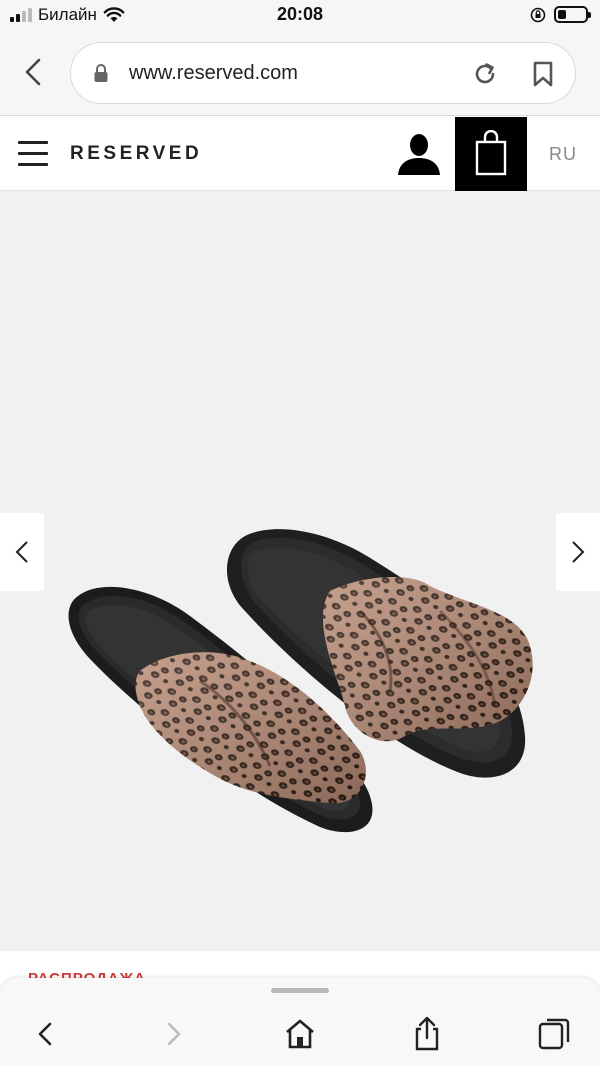 The image size is (600, 1066). I want to click on url-field: www.reserved.com, so click(323, 73).